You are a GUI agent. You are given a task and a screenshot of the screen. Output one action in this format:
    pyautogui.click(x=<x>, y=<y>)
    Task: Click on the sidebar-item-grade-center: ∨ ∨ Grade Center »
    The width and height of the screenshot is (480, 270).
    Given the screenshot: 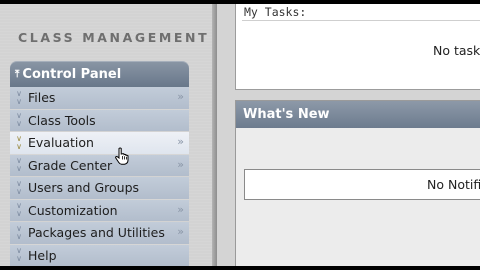 What is the action you would take?
    pyautogui.click(x=99, y=165)
    